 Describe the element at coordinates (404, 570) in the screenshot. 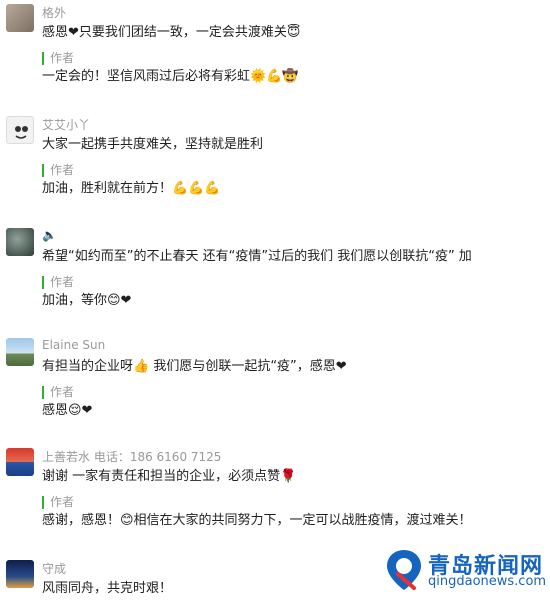

I see `location-pin-icon` at that location.